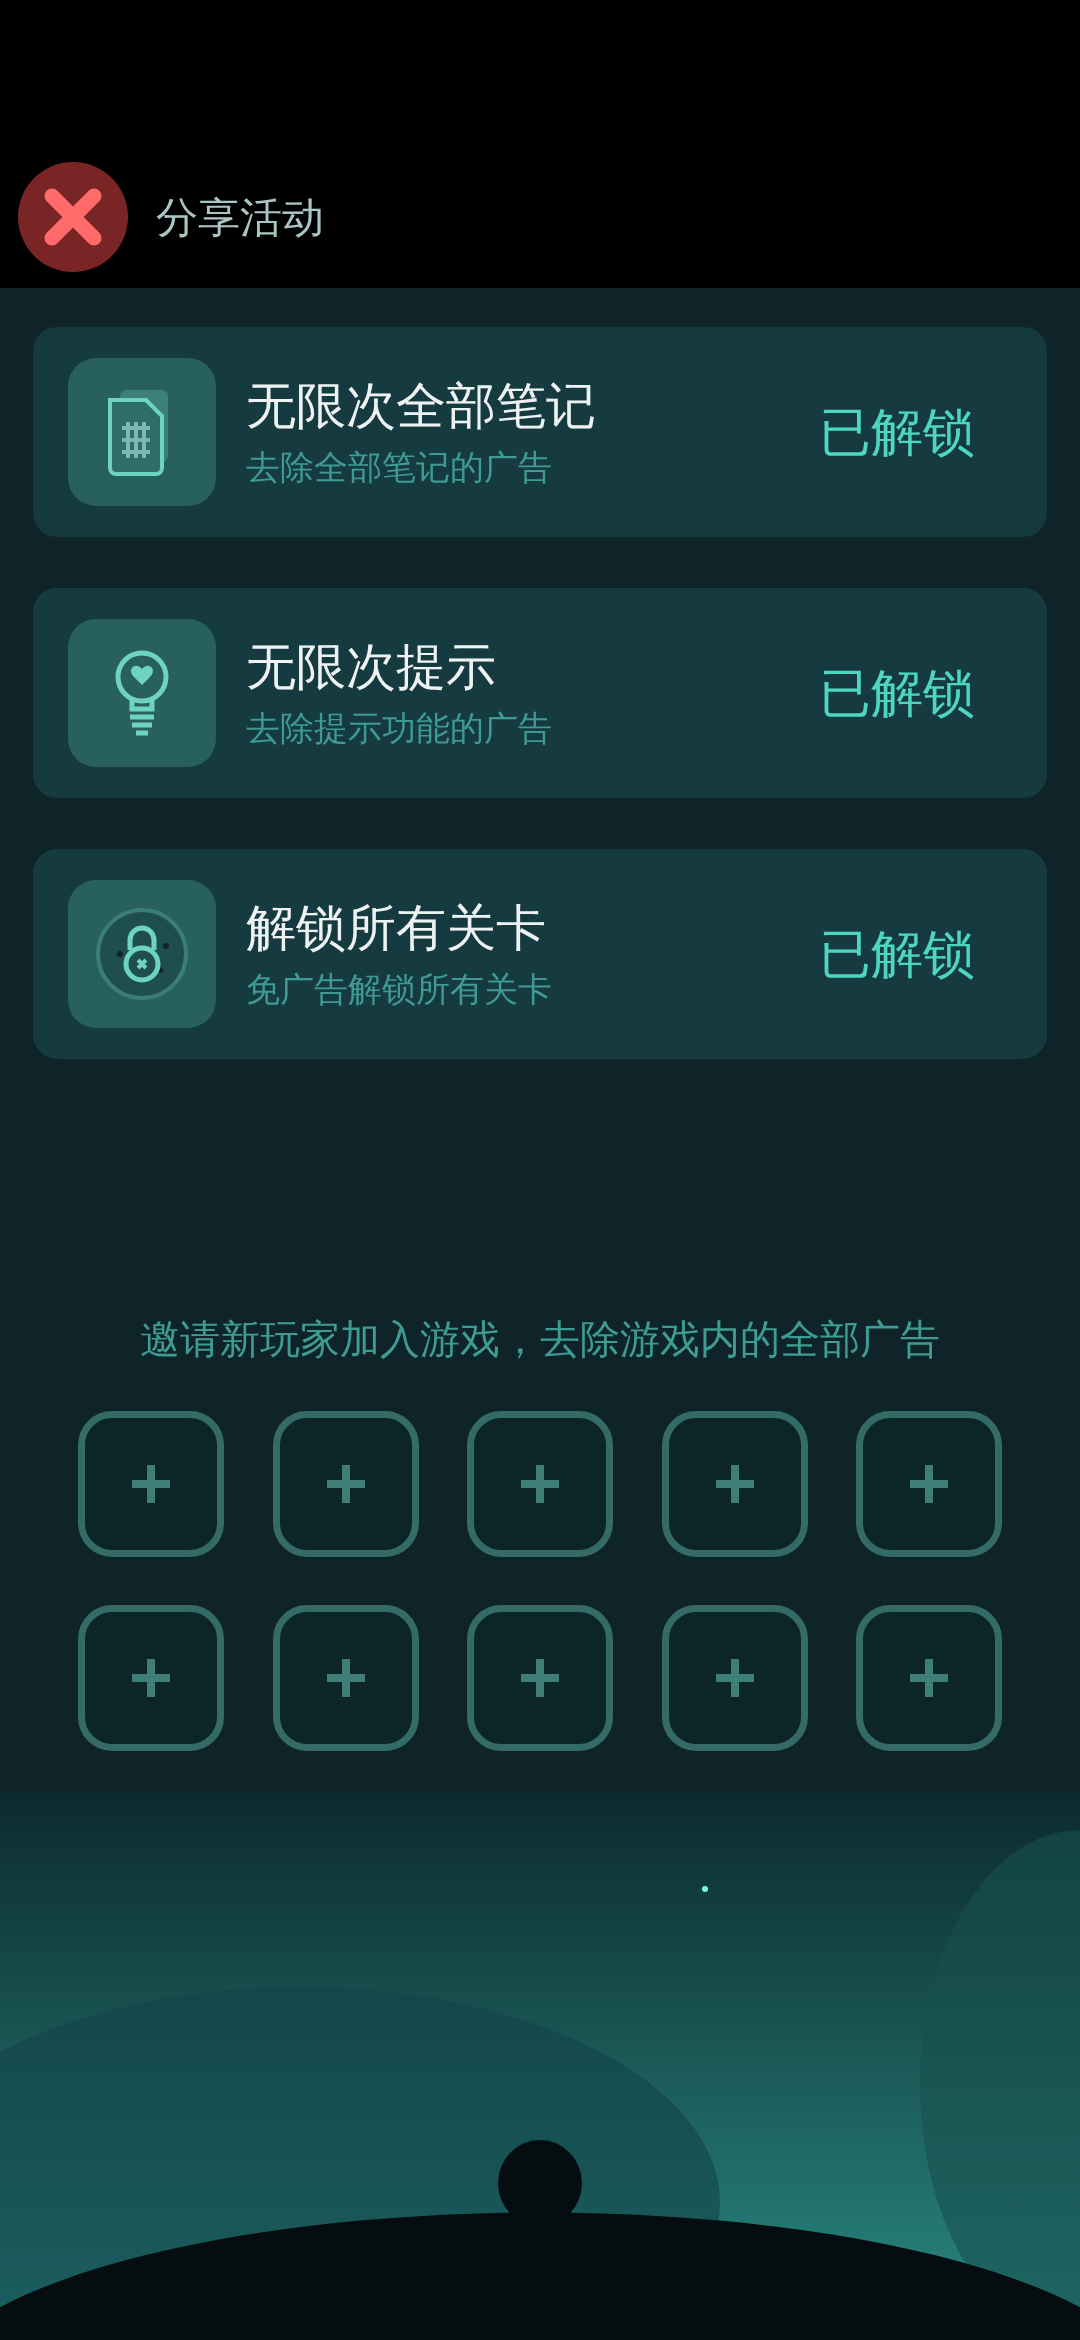  I want to click on perk-title: 无限次全部笔记, so click(421, 406).